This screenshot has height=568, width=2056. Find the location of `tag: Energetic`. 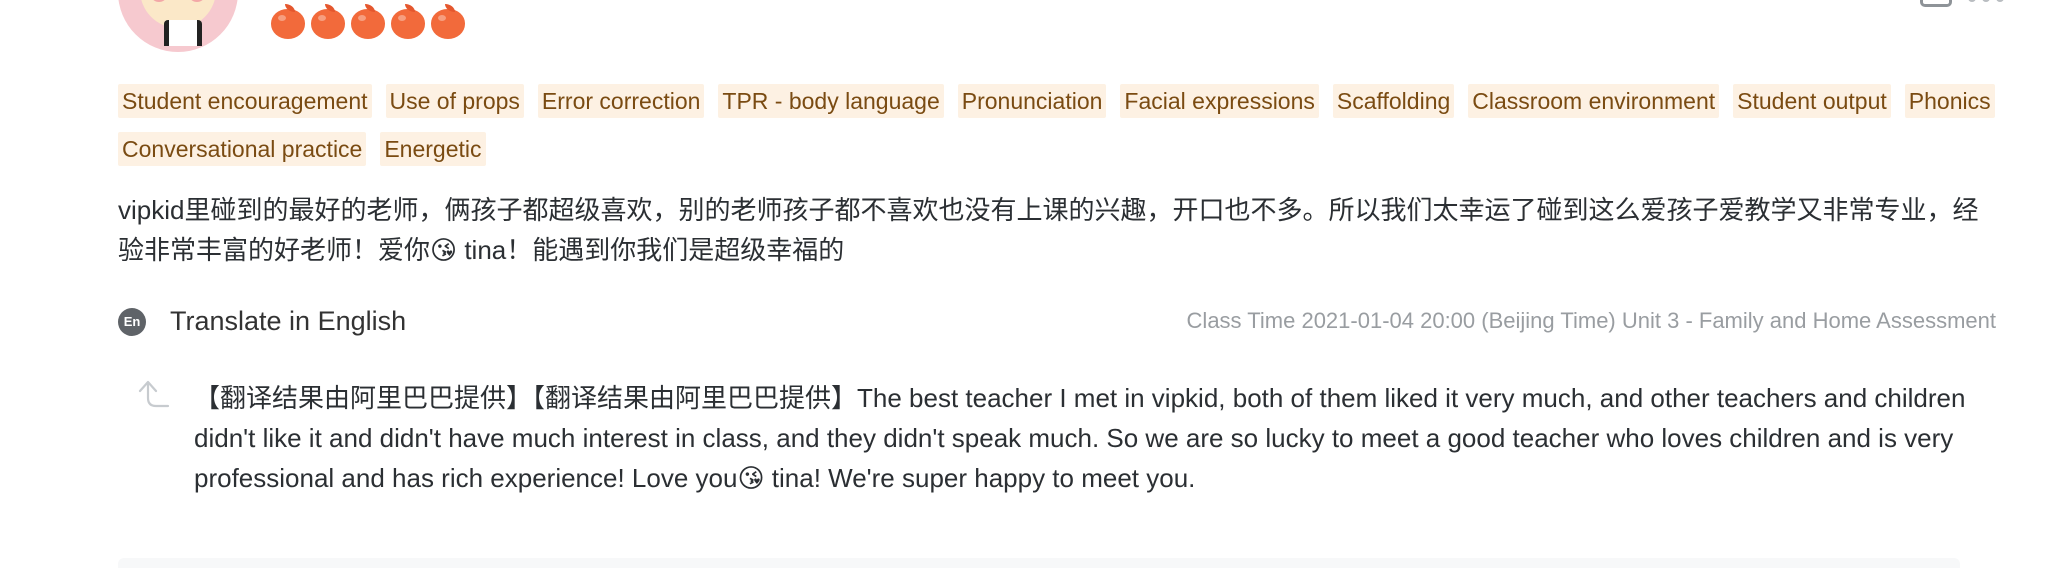

tag: Energetic is located at coordinates (433, 149).